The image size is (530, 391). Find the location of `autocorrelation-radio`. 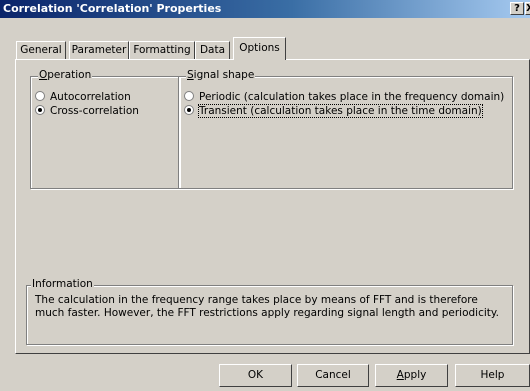

autocorrelation-radio is located at coordinates (40, 96).